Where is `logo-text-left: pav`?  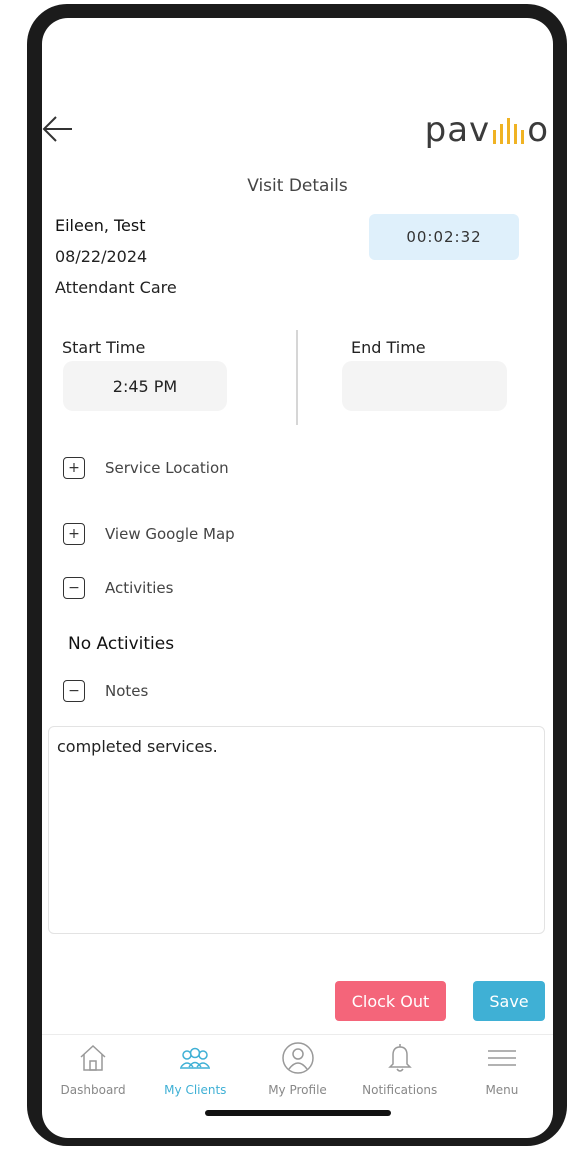
logo-text-left: pav is located at coordinates (457, 130).